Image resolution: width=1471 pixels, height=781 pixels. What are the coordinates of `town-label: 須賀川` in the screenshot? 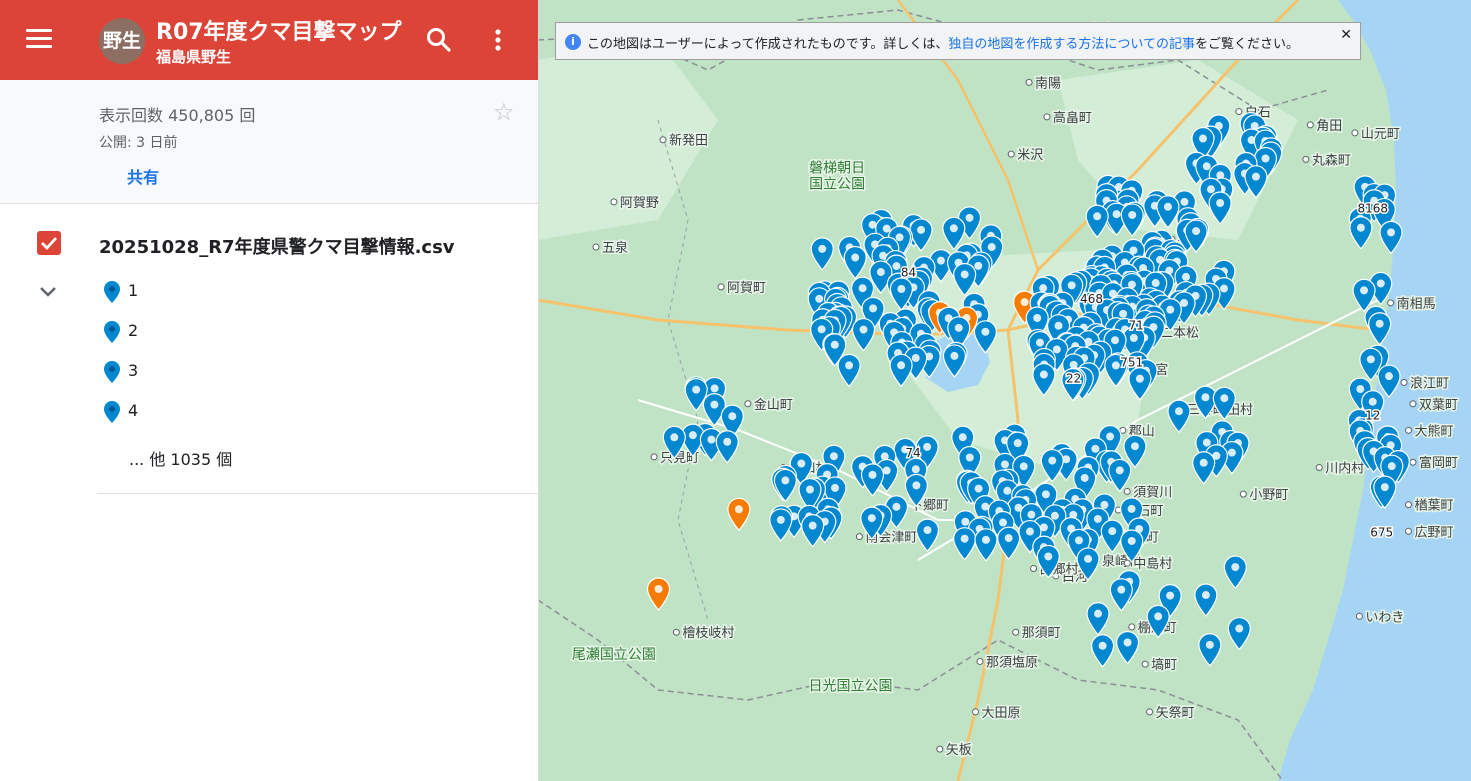 It's located at (1152, 492).